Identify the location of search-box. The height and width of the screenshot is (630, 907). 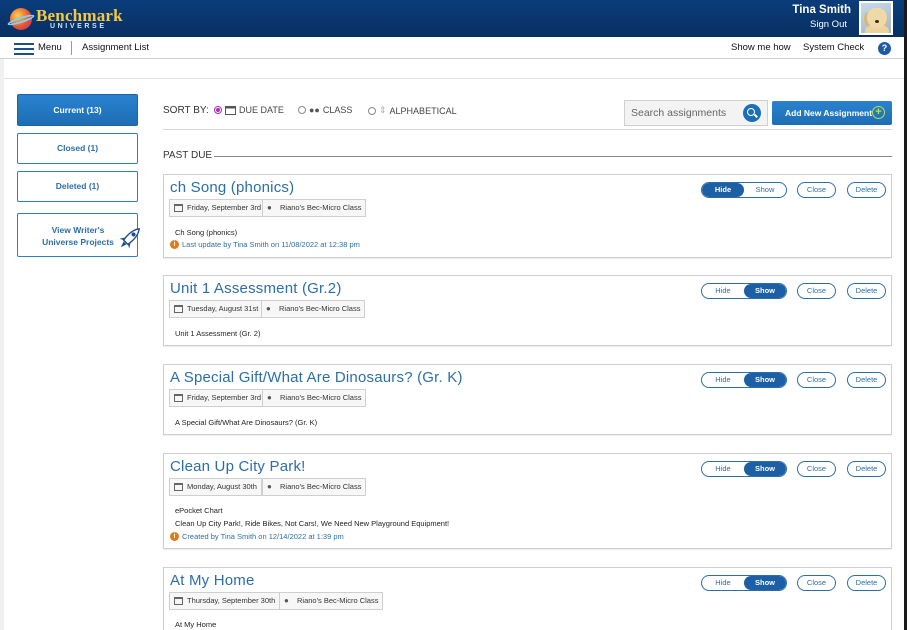
(696, 113).